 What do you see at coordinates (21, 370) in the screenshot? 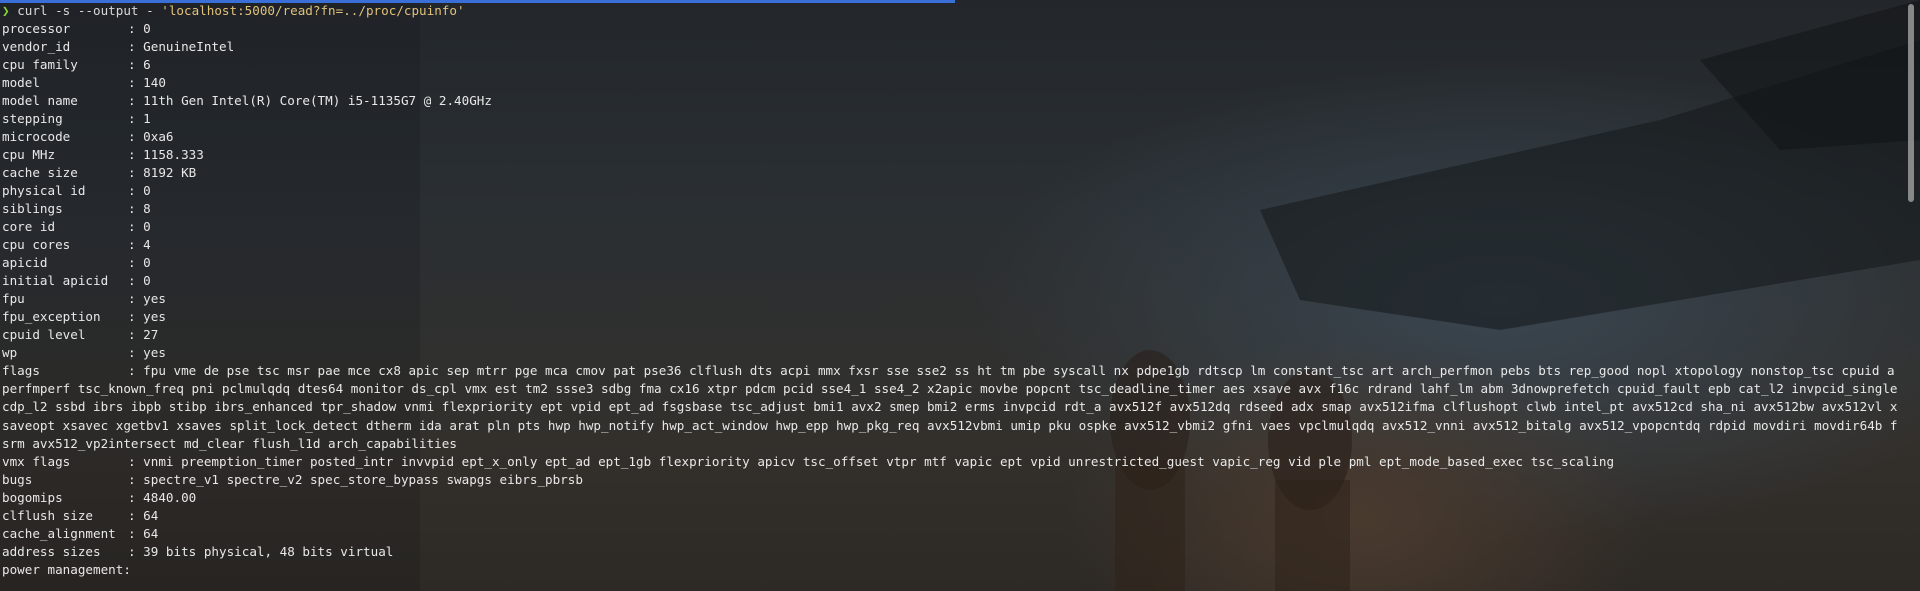
I see `flags-key: flags` at bounding box center [21, 370].